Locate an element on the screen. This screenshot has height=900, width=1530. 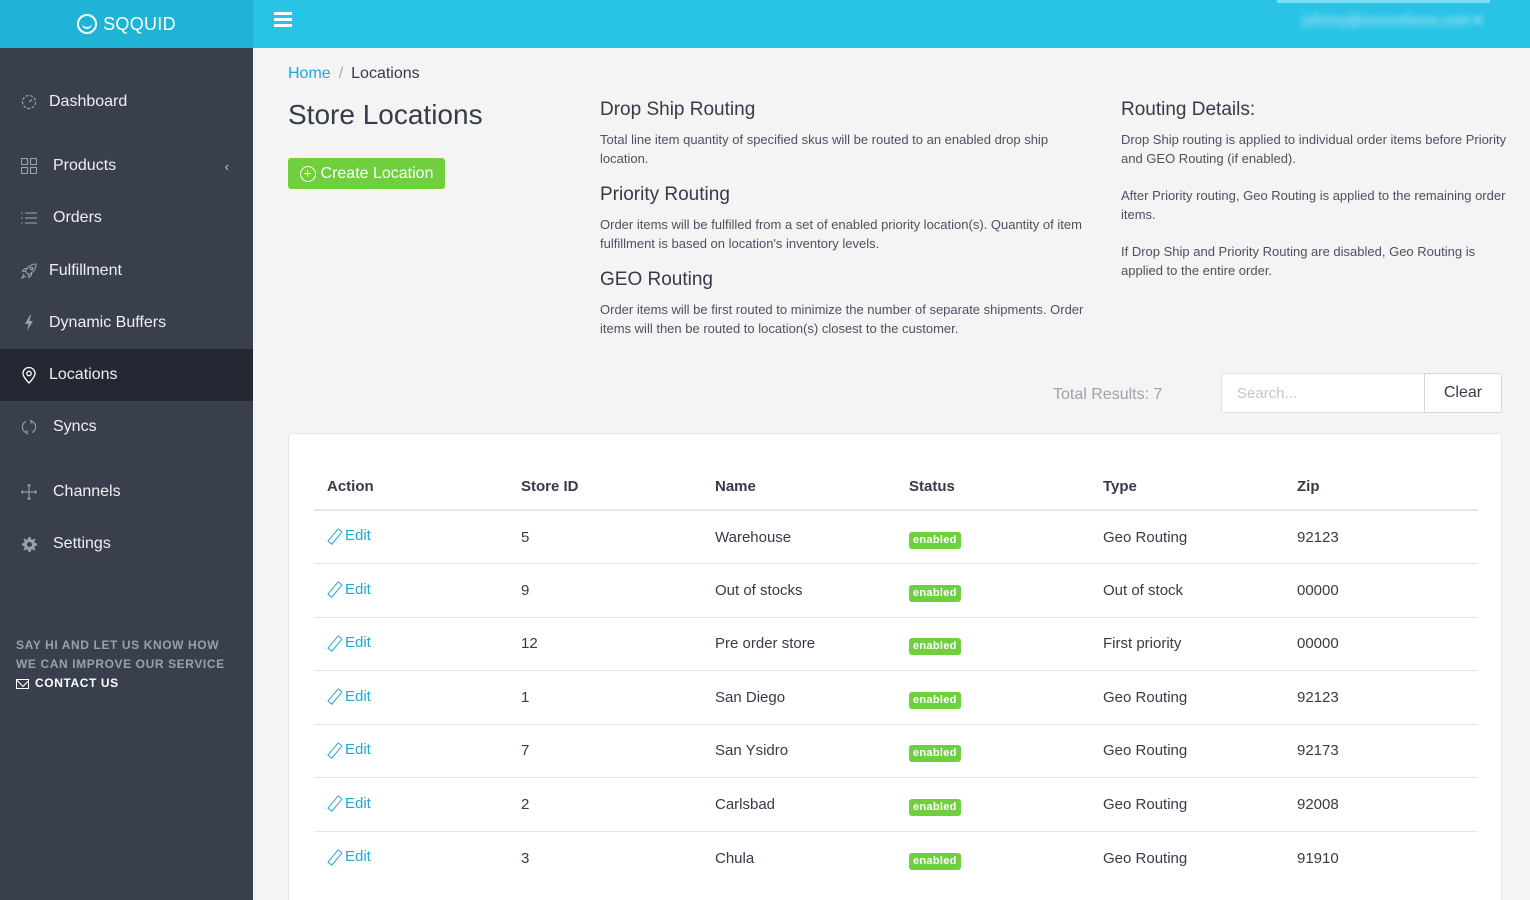
sidebar-item-label: Locations is located at coordinates (83, 374).